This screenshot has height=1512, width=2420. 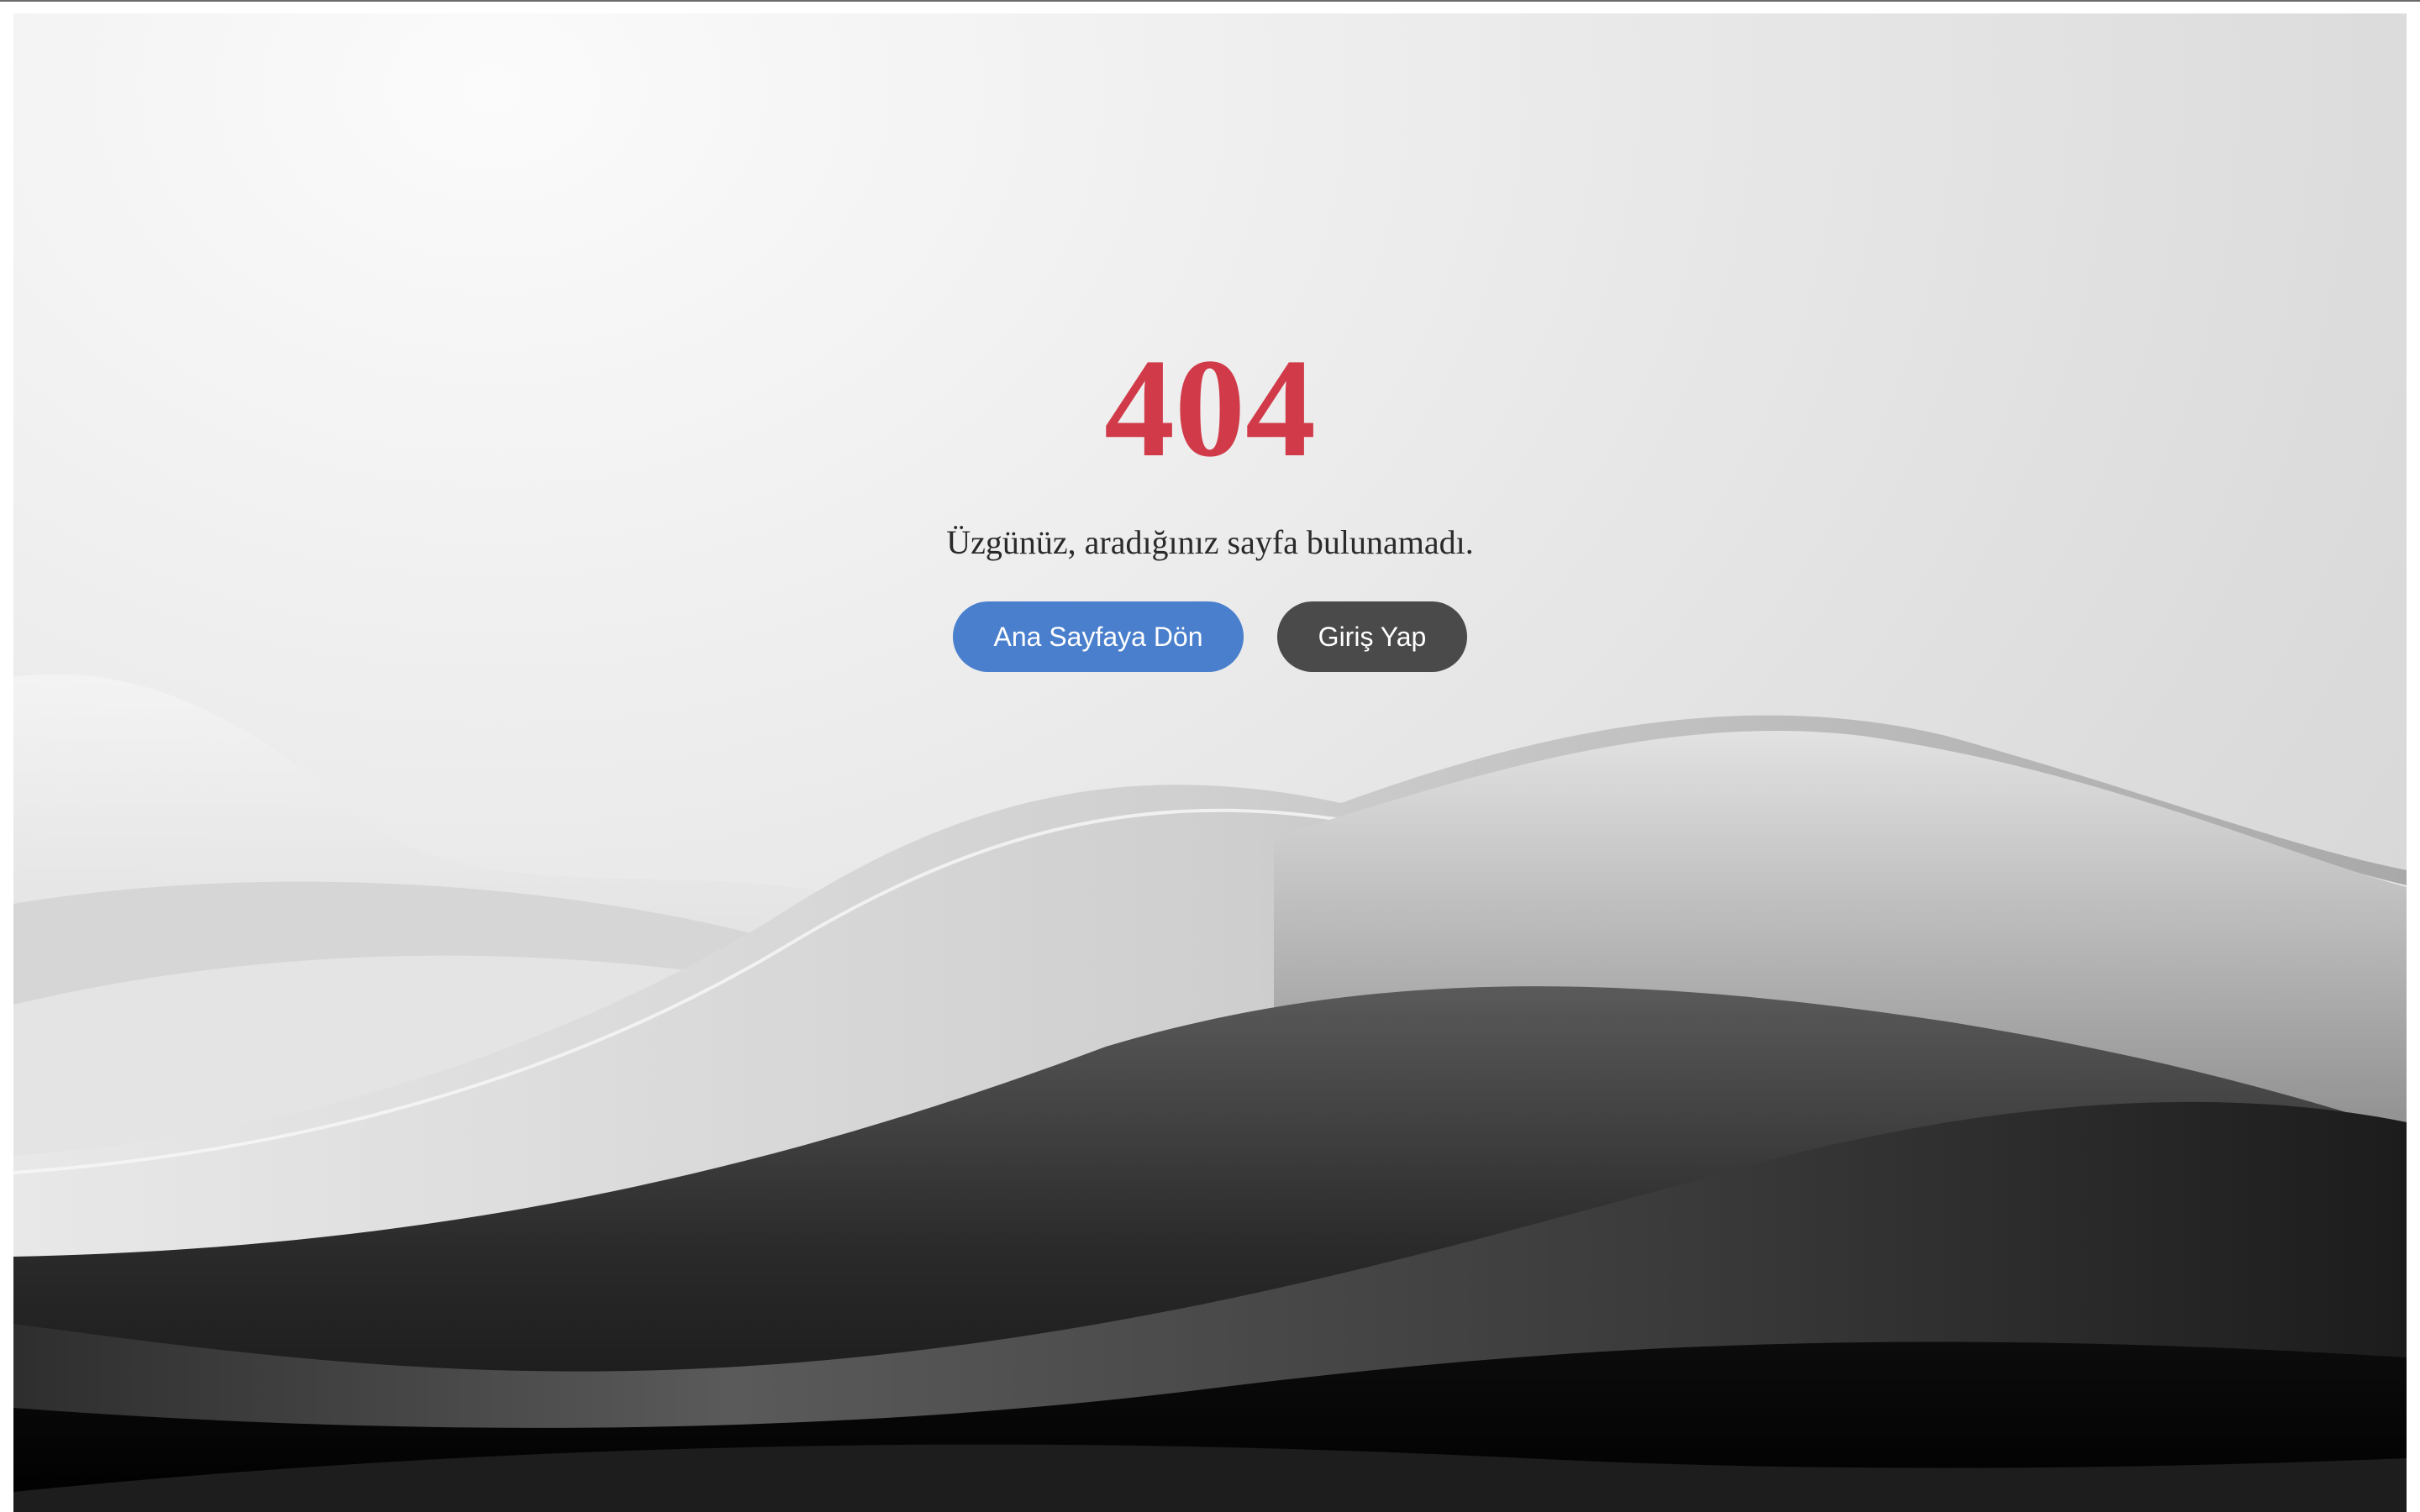 What do you see at coordinates (1210, 1) in the screenshot?
I see `window-top-border` at bounding box center [1210, 1].